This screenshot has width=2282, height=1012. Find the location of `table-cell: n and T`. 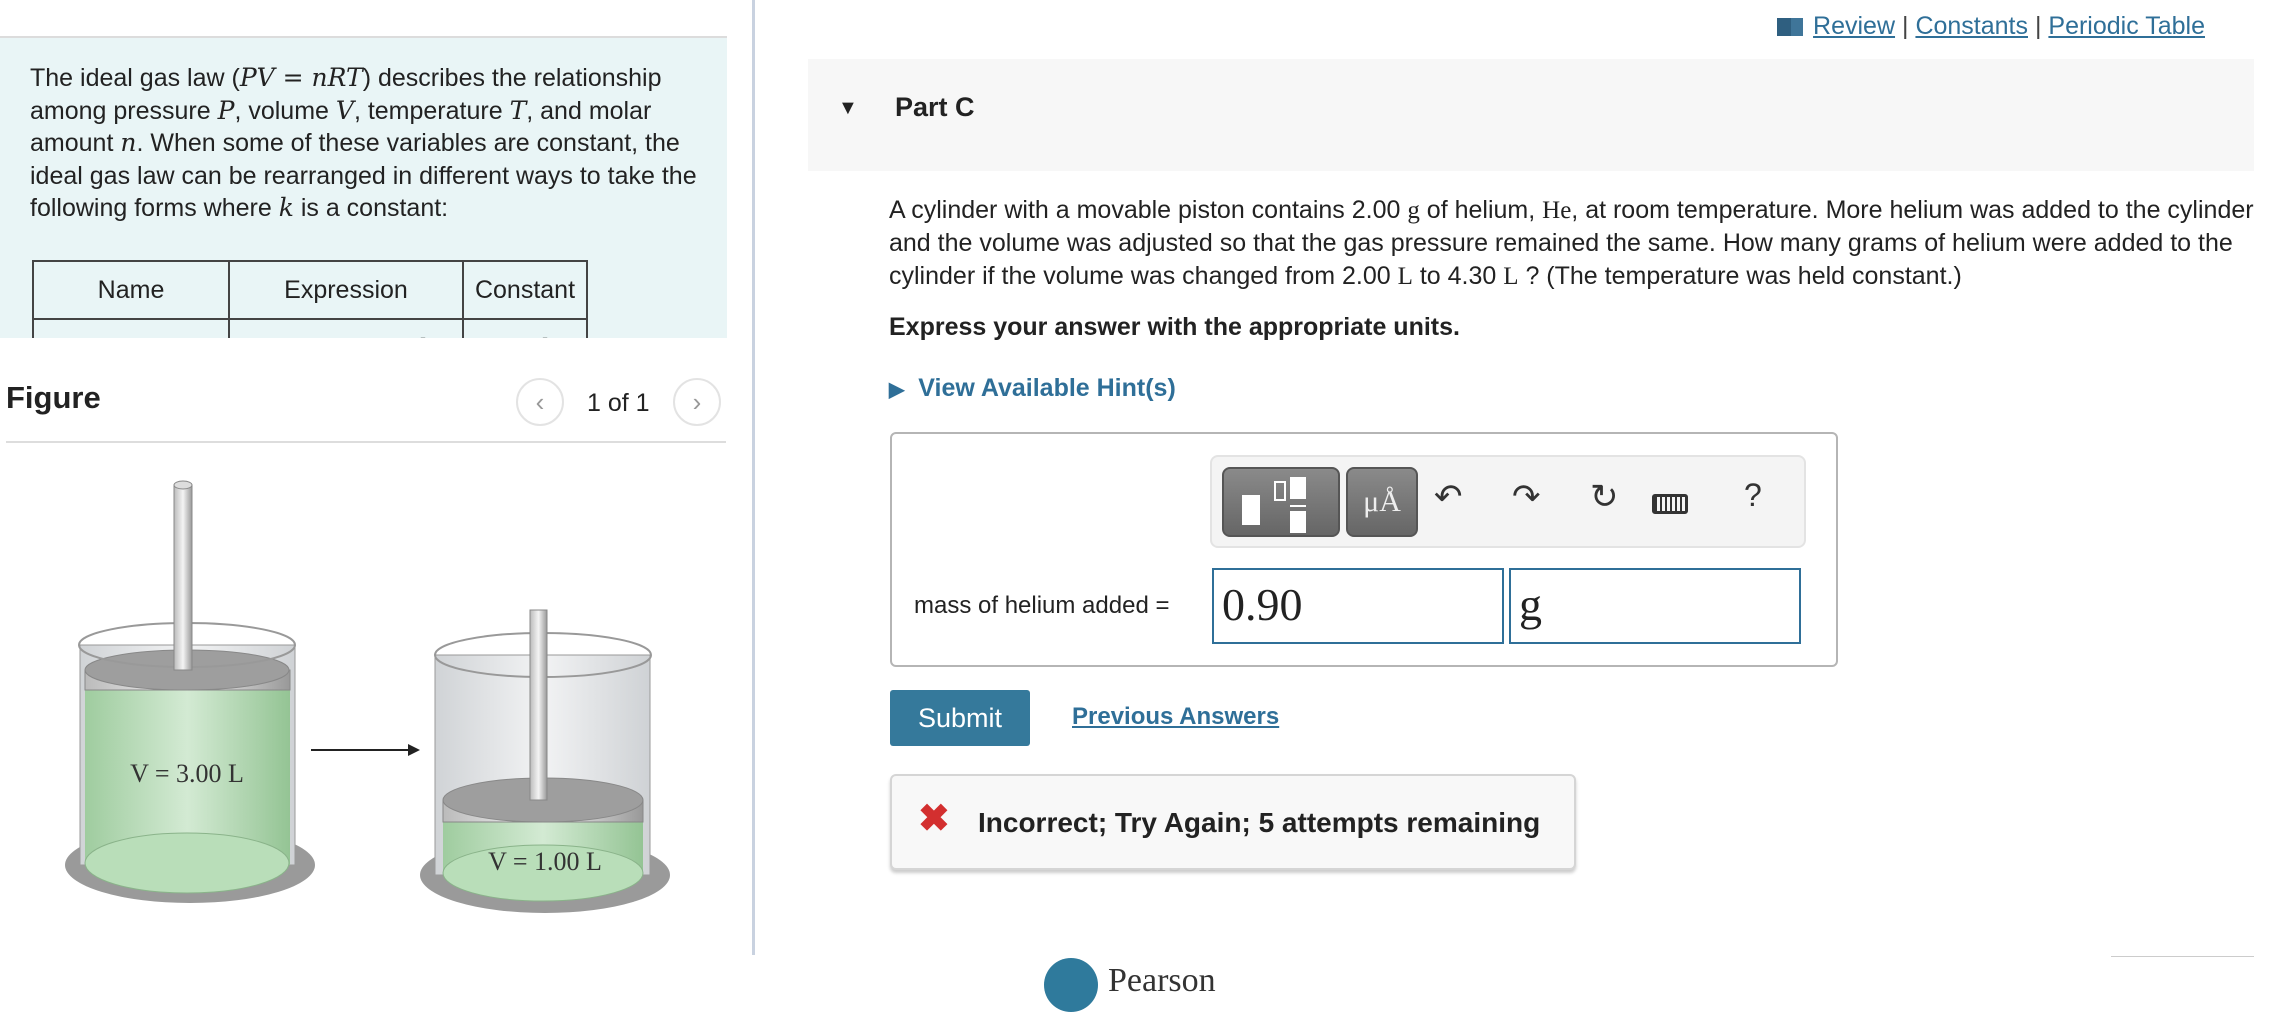

table-cell: n and T is located at coordinates (525, 328).